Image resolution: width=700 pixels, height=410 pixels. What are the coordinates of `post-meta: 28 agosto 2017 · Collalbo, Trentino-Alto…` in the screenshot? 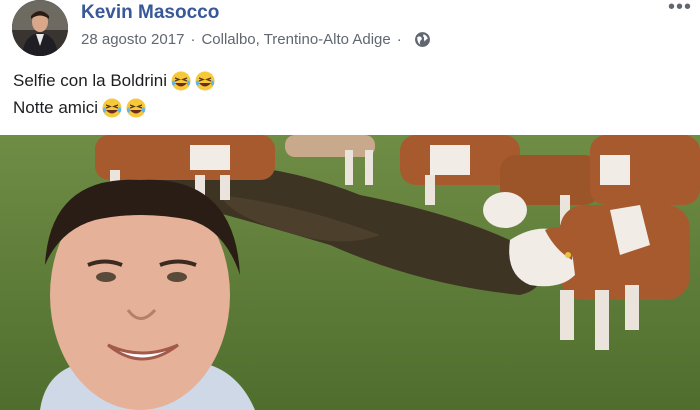 It's located at (256, 39).